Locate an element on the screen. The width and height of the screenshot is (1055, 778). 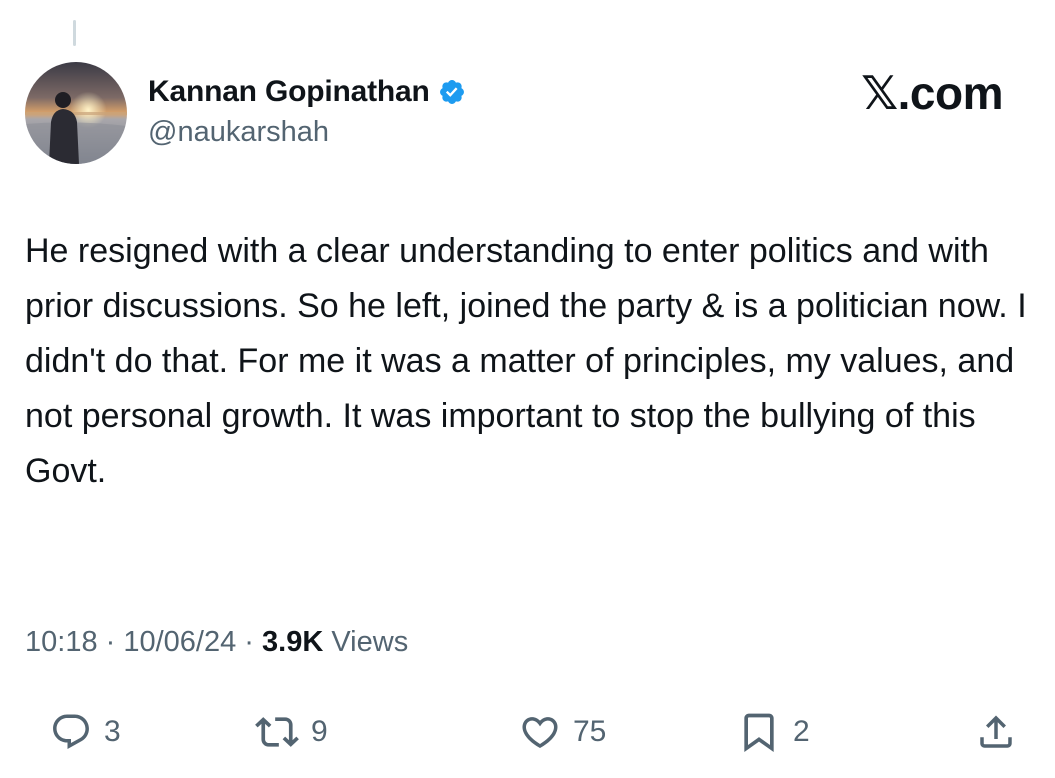
bookmark-button: 2 is located at coordinates (773, 732).